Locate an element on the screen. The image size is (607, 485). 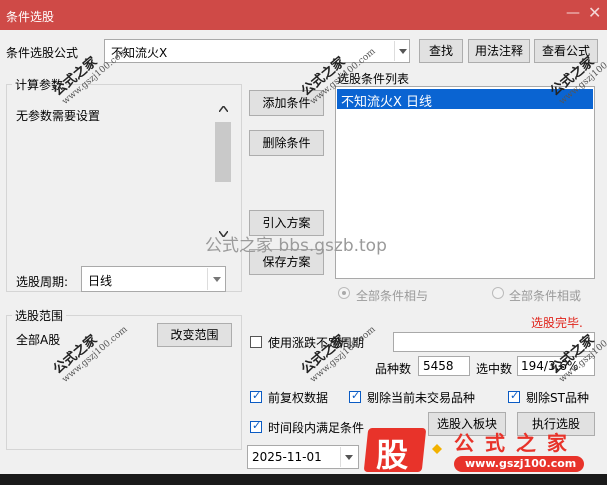
window-title: 条件选股 is located at coordinates (30, 17).